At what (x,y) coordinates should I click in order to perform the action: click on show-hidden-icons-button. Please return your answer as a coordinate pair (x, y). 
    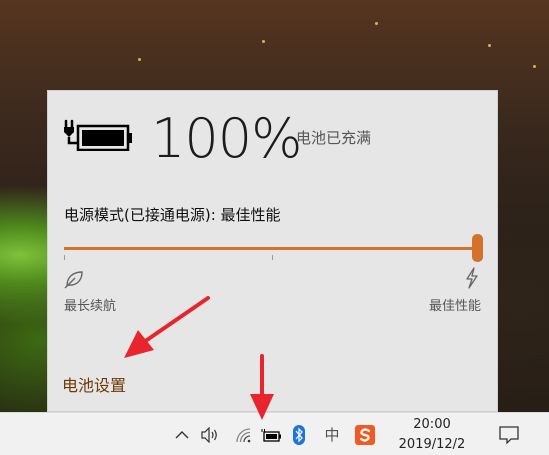
    Looking at the image, I should click on (182, 434).